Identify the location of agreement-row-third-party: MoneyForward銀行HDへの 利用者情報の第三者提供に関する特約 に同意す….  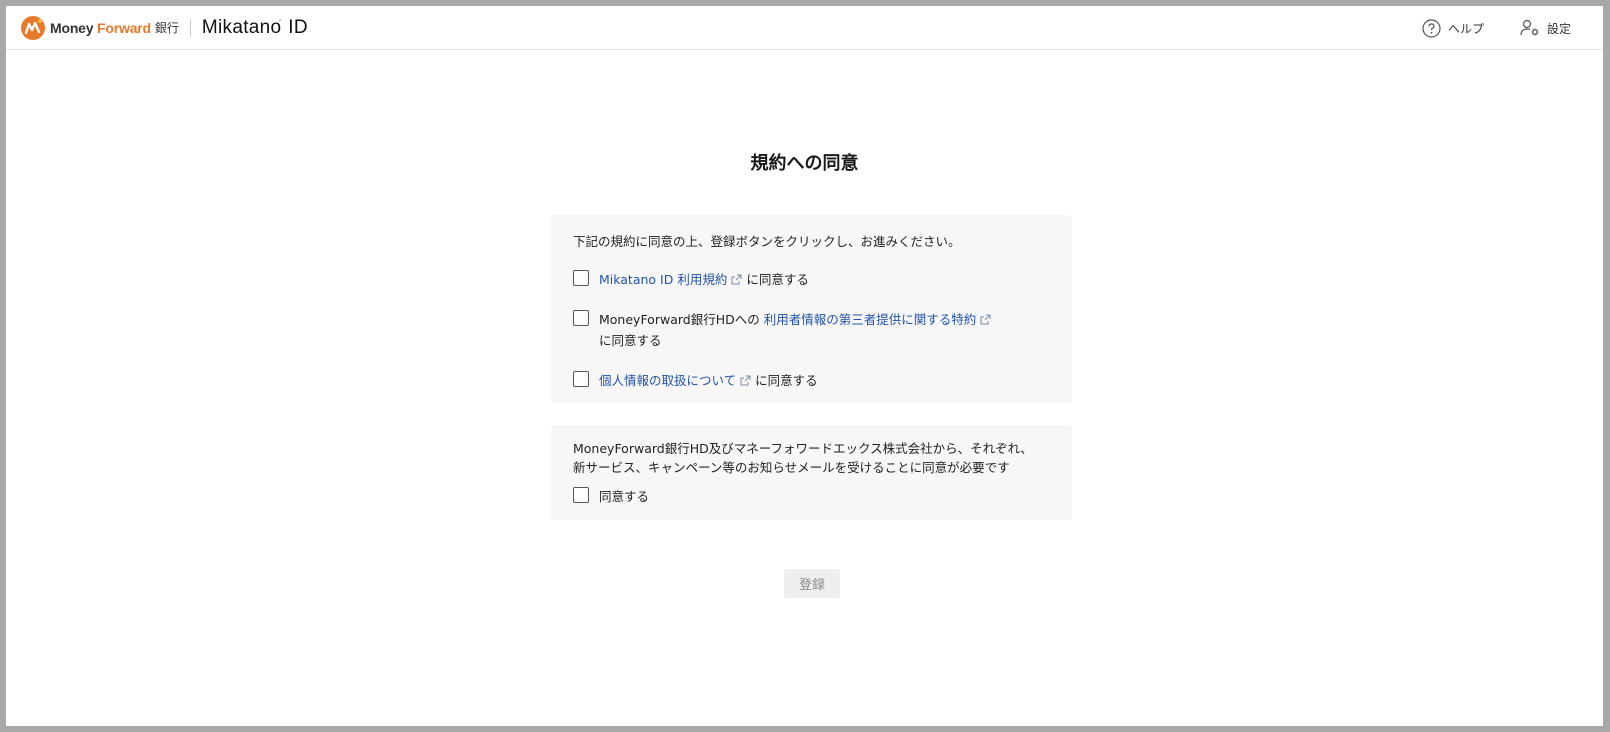
(786, 330).